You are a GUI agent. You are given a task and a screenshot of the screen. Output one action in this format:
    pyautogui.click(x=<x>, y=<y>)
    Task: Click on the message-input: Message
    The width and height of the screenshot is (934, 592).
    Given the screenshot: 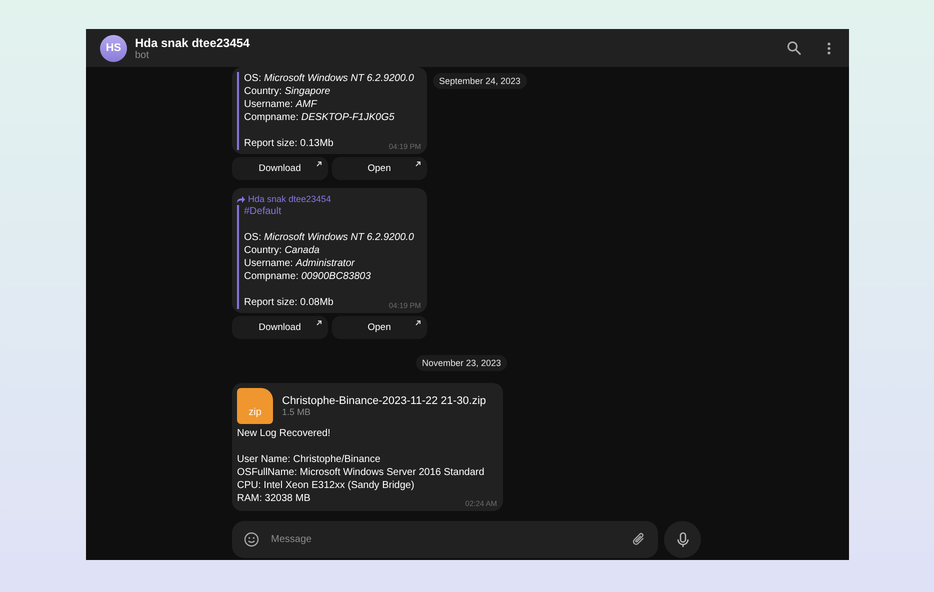 What is the action you would take?
    pyautogui.click(x=445, y=539)
    